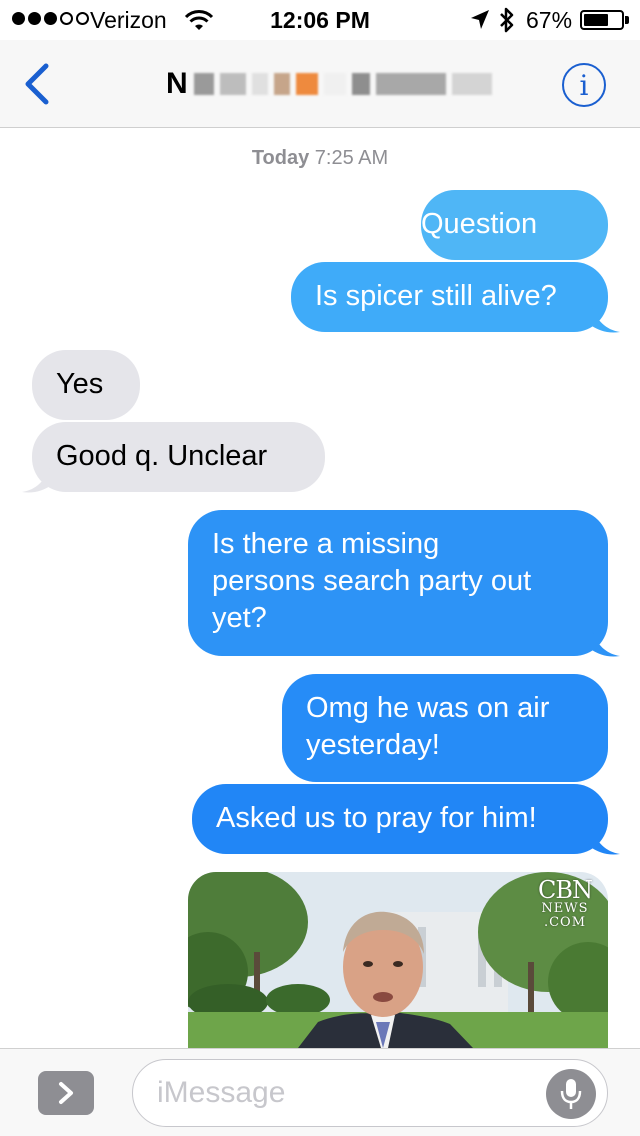 This screenshot has width=640, height=1136. I want to click on incoming-message-bubble: Yes, so click(86, 385).